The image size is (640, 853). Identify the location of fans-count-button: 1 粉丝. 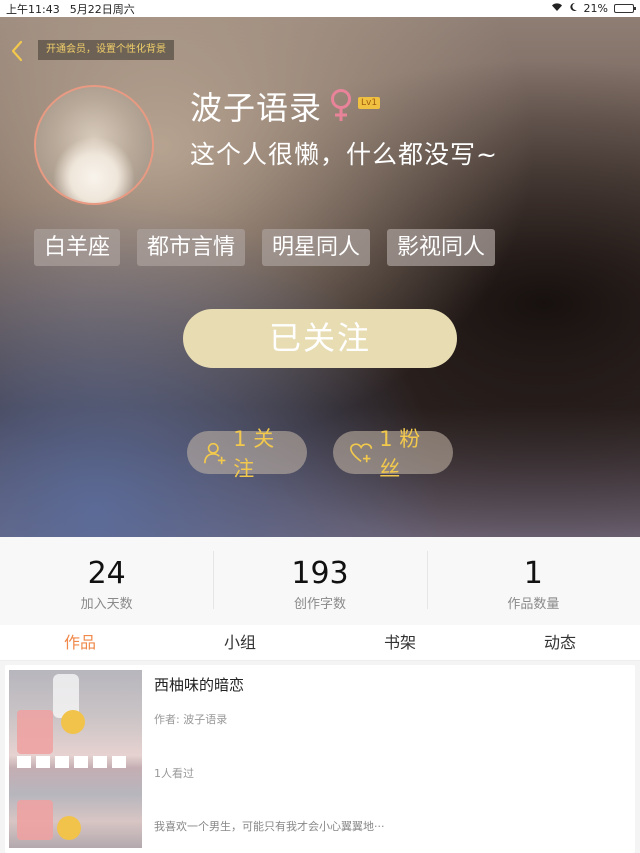
(393, 454).